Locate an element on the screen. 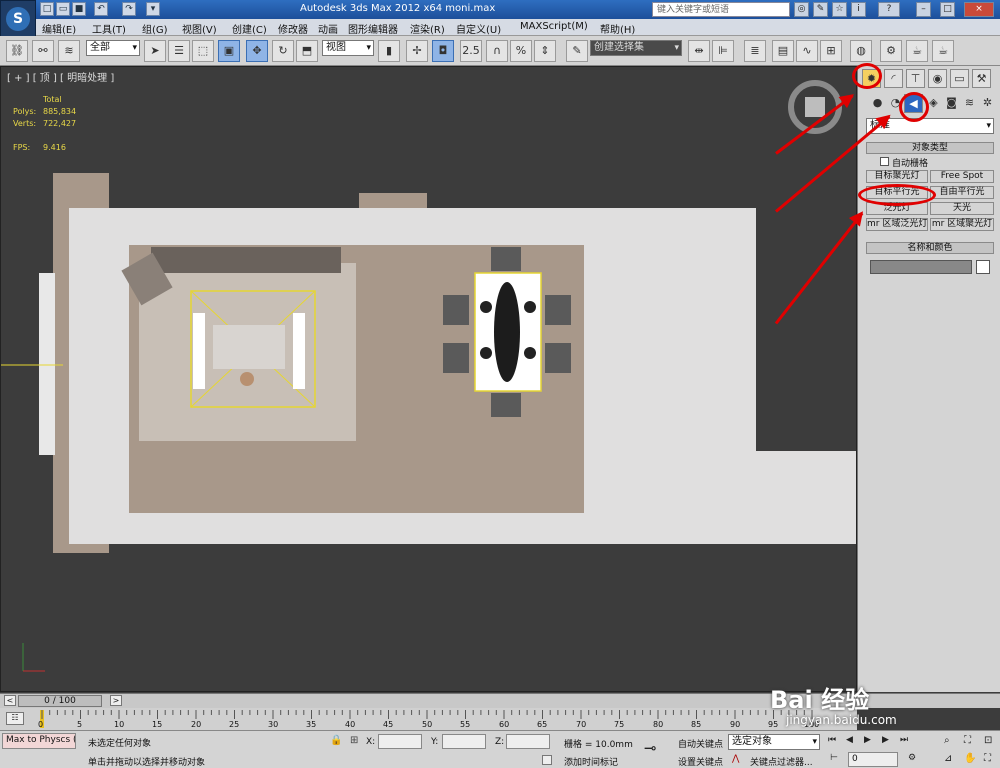  spacewarps-icon: ≋ is located at coordinates (969, 103).